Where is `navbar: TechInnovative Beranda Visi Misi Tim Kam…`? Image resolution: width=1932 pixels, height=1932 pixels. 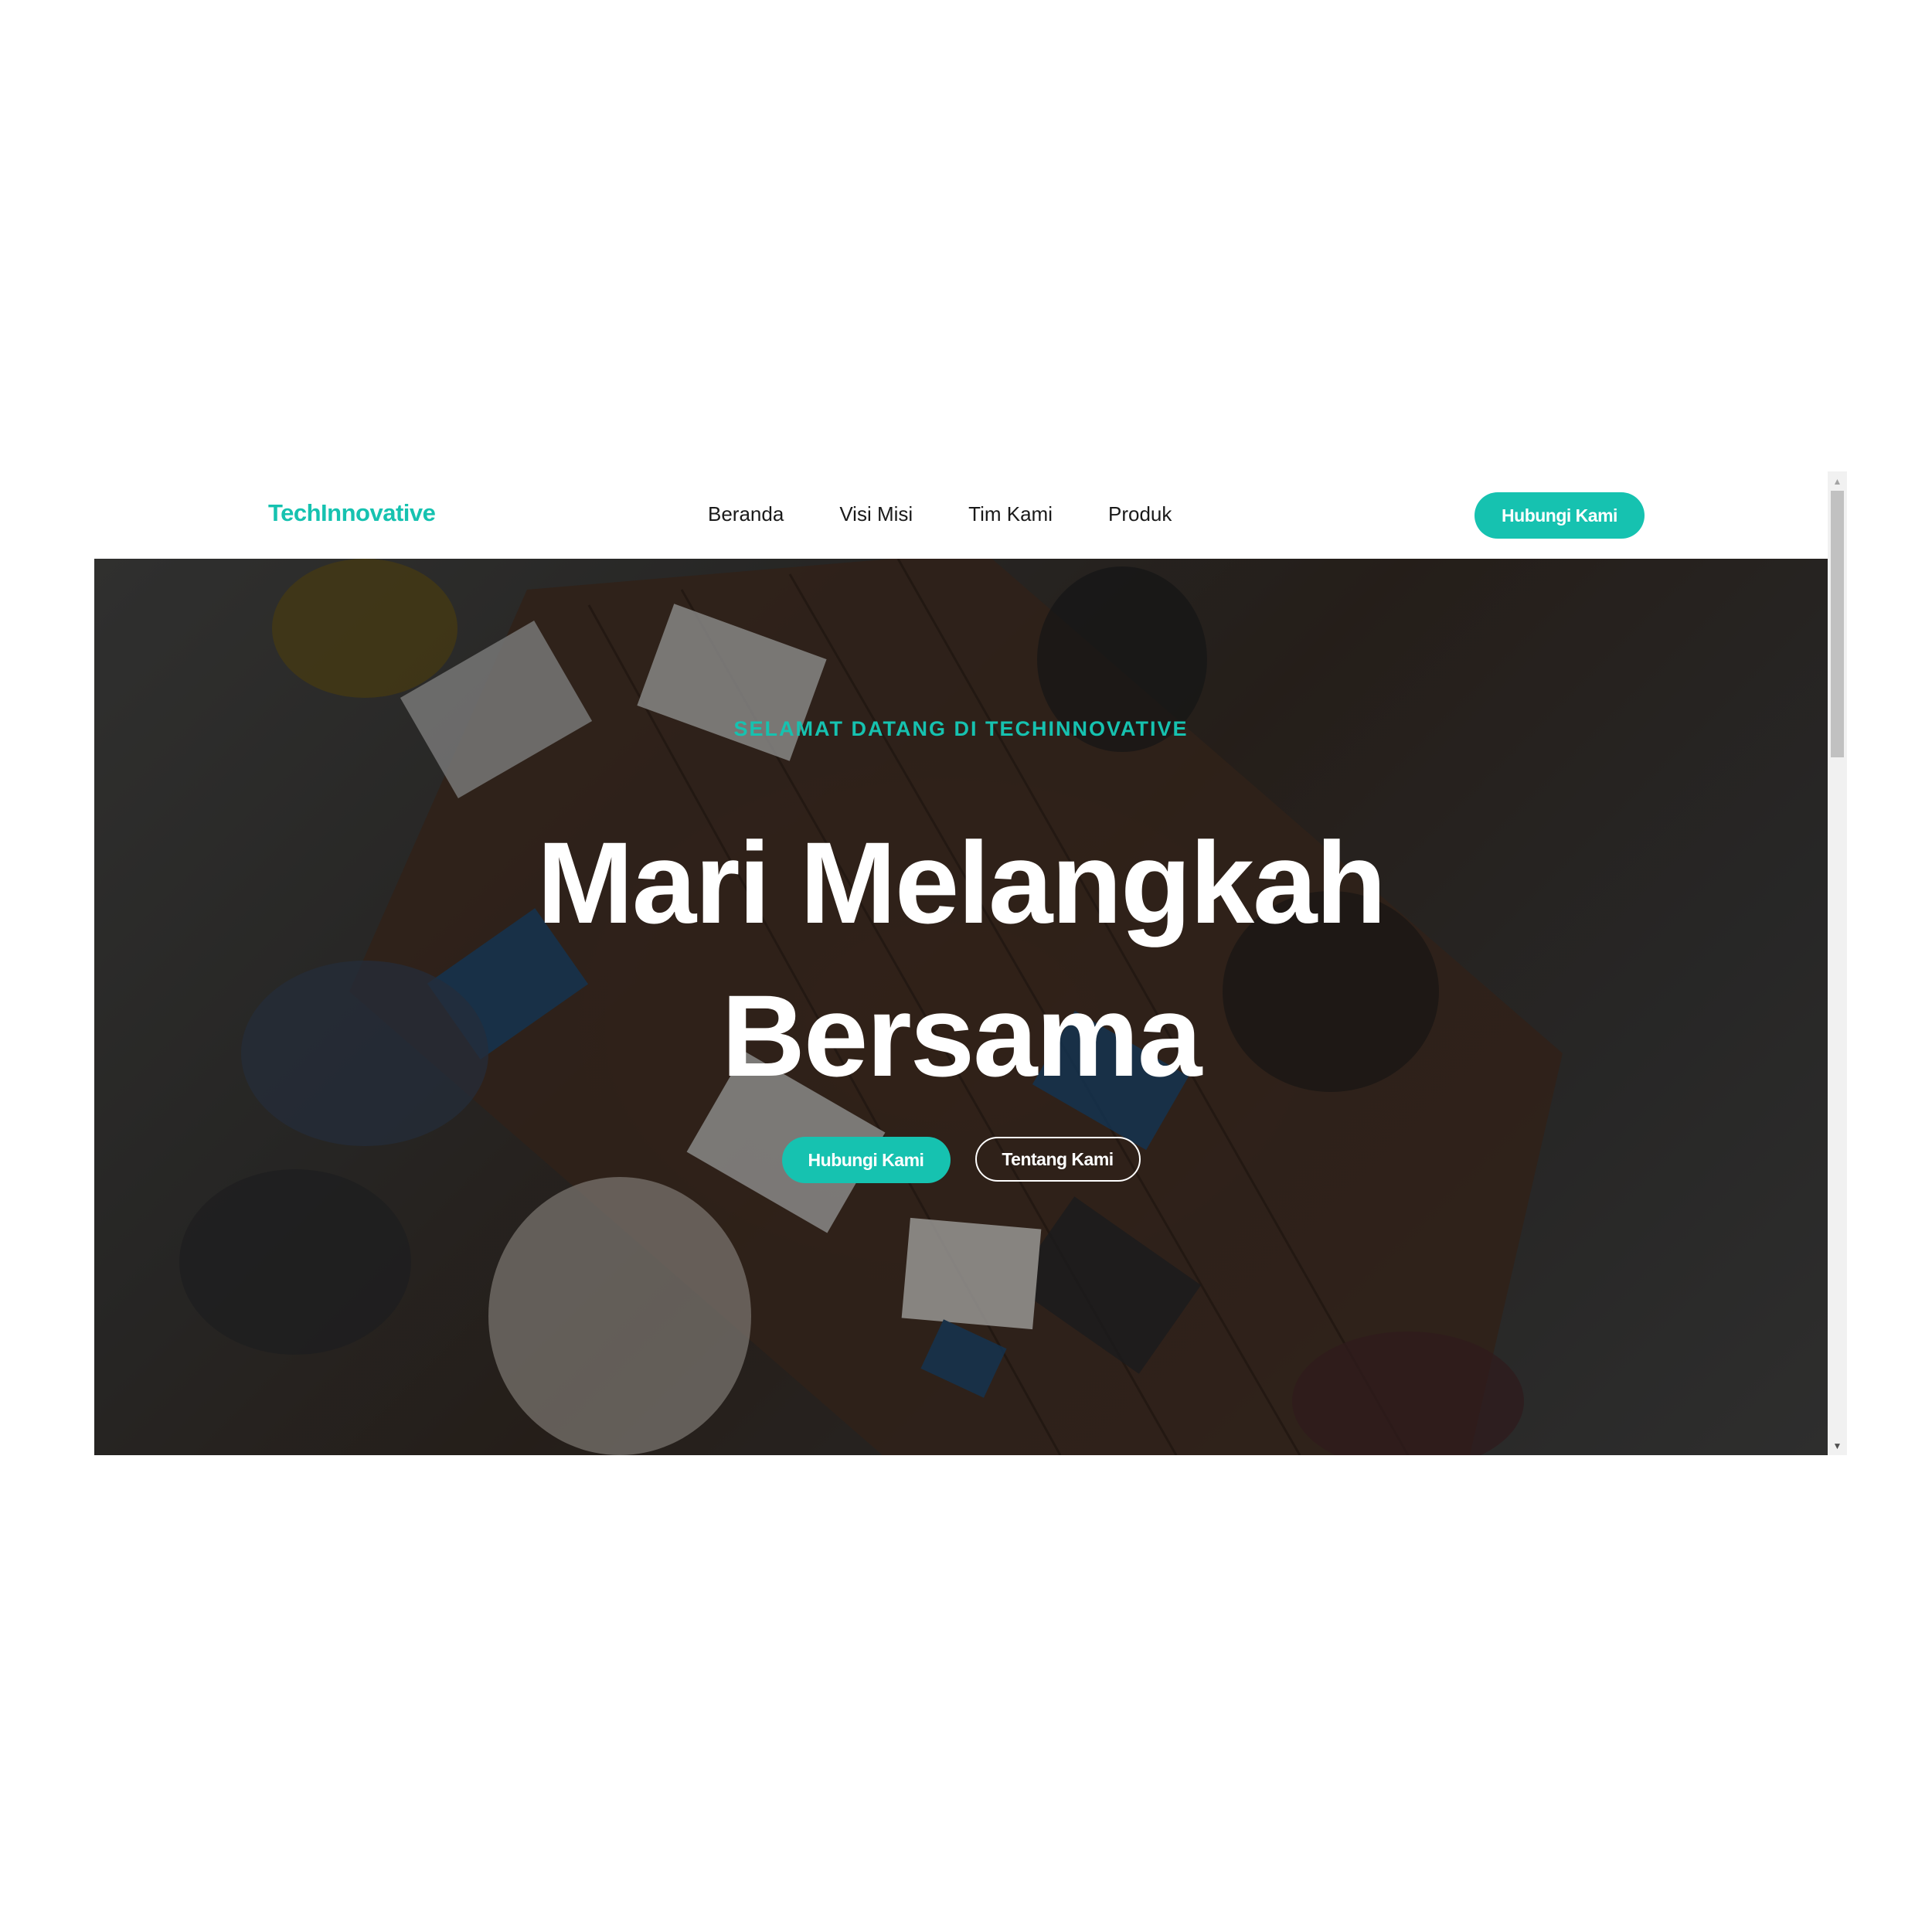
navbar: TechInnovative Beranda Visi Misi Tim Kam… is located at coordinates (961, 515).